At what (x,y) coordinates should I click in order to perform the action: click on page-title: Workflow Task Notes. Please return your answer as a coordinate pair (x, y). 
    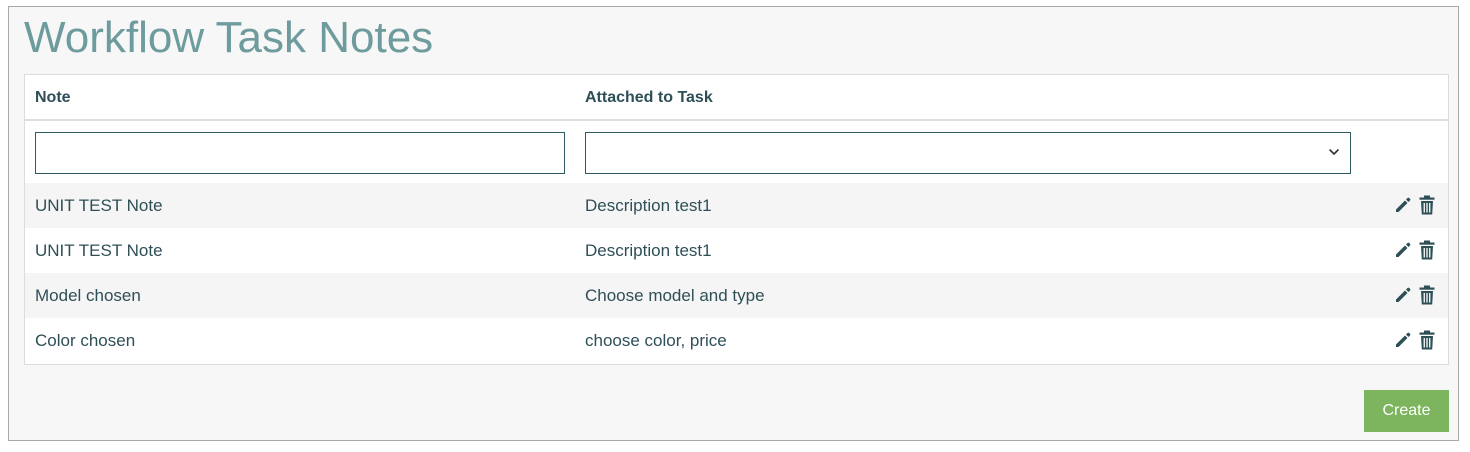
    Looking at the image, I should click on (229, 37).